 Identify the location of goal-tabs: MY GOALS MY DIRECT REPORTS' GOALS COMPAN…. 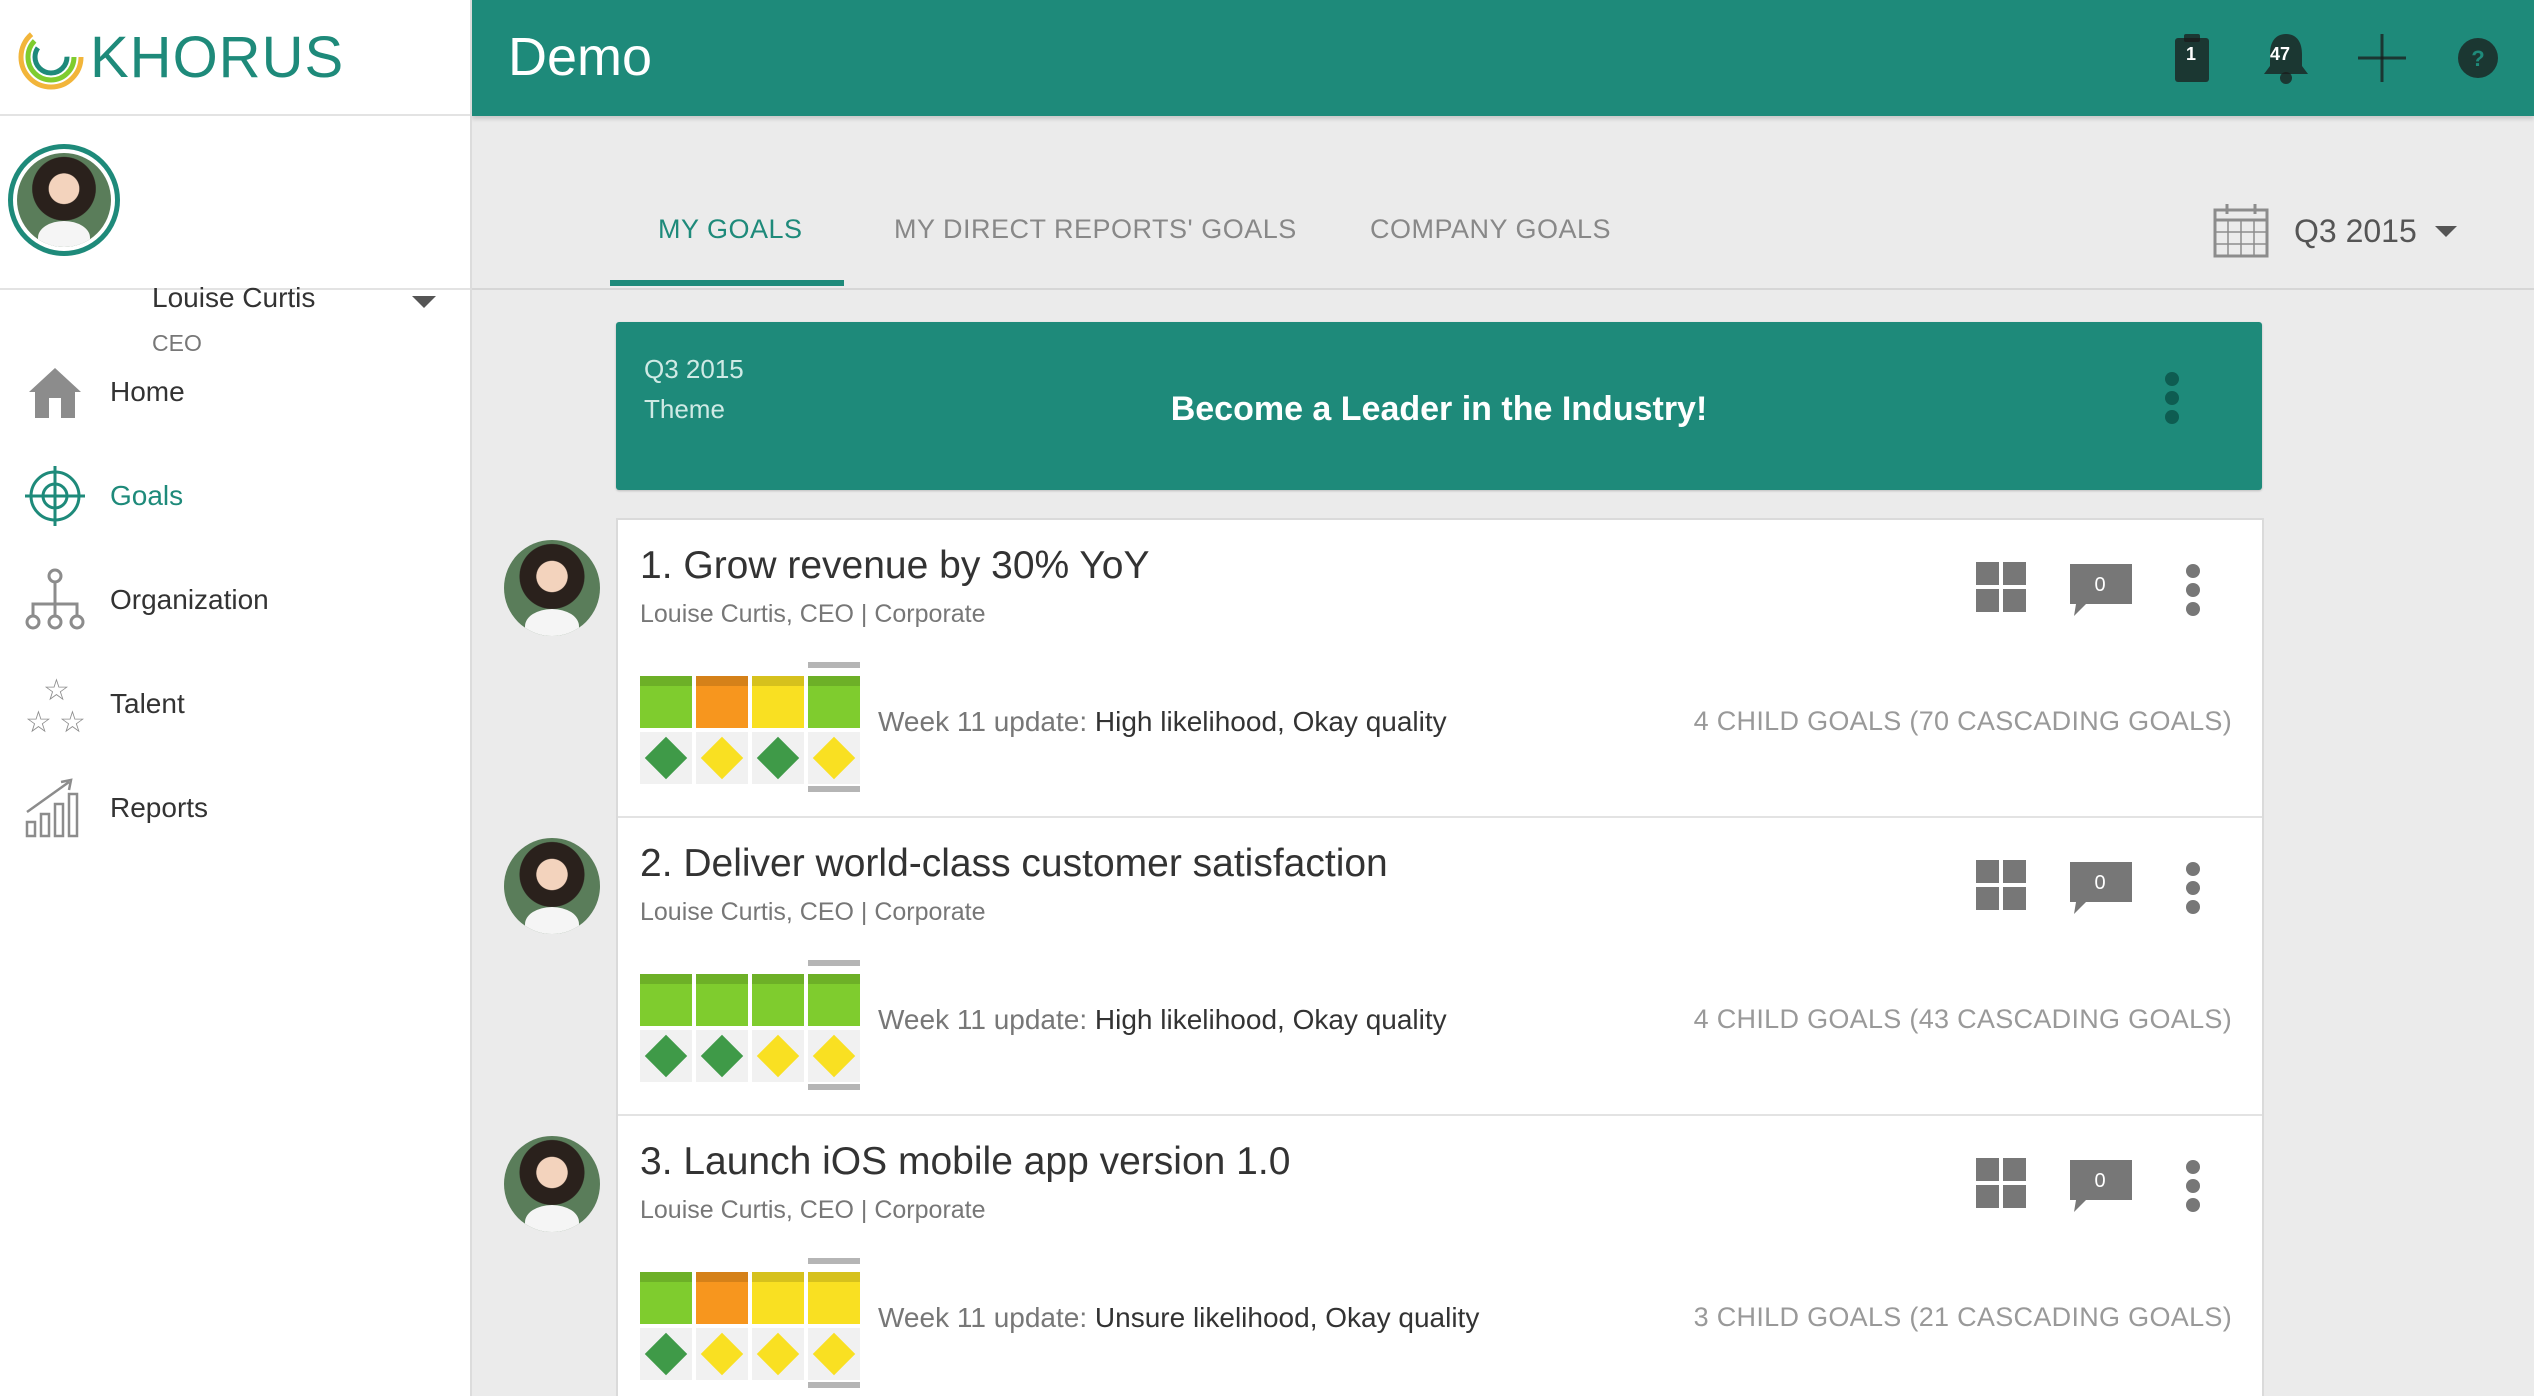
(1503, 203).